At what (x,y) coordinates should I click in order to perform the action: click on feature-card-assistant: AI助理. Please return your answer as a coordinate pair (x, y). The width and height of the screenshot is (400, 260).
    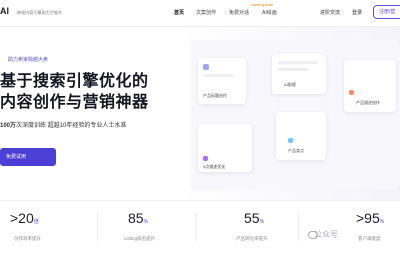
    Looking at the image, I should click on (299, 74).